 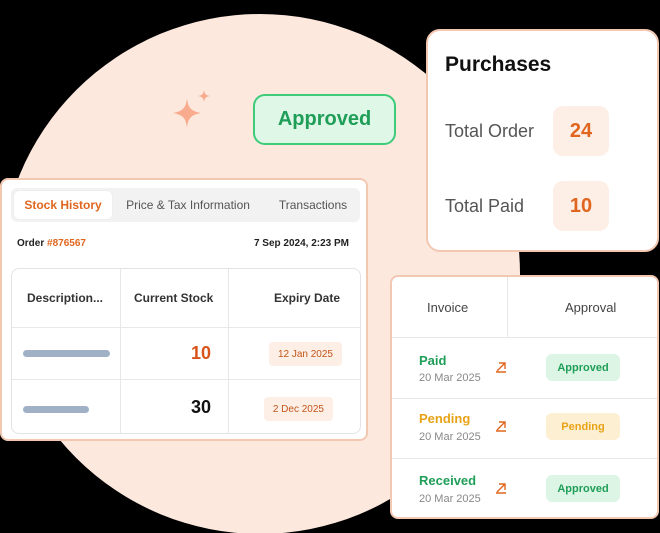 What do you see at coordinates (183, 243) in the screenshot?
I see `order-info: Order #876567 7 Sep 2024, 2:23 PM` at bounding box center [183, 243].